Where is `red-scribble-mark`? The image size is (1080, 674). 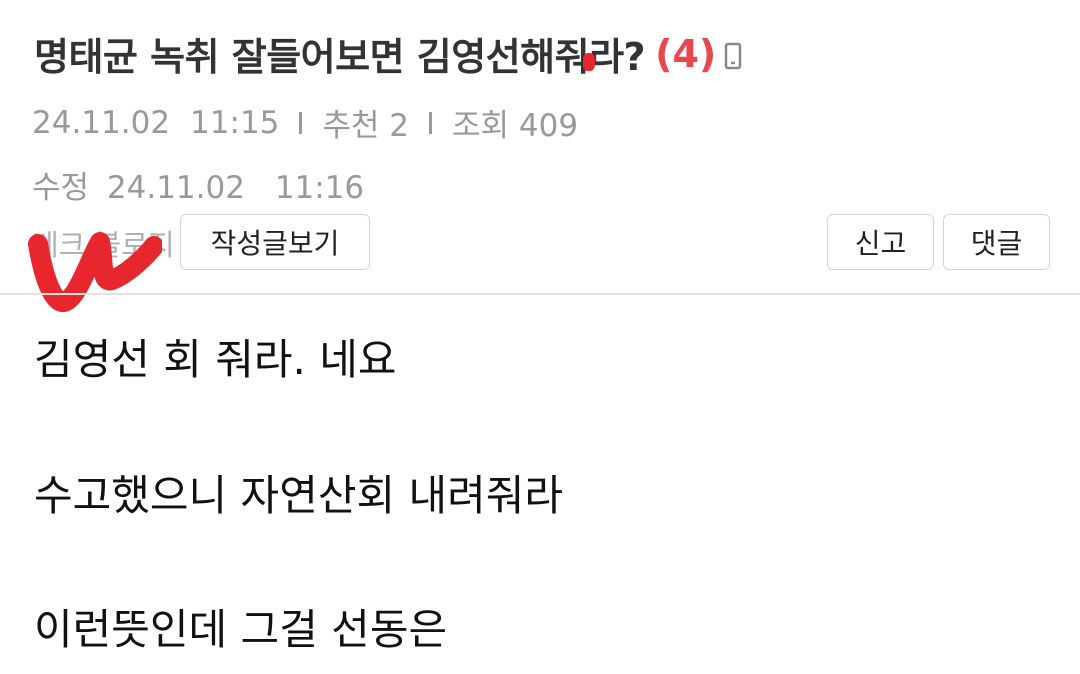
red-scribble-mark is located at coordinates (589, 62).